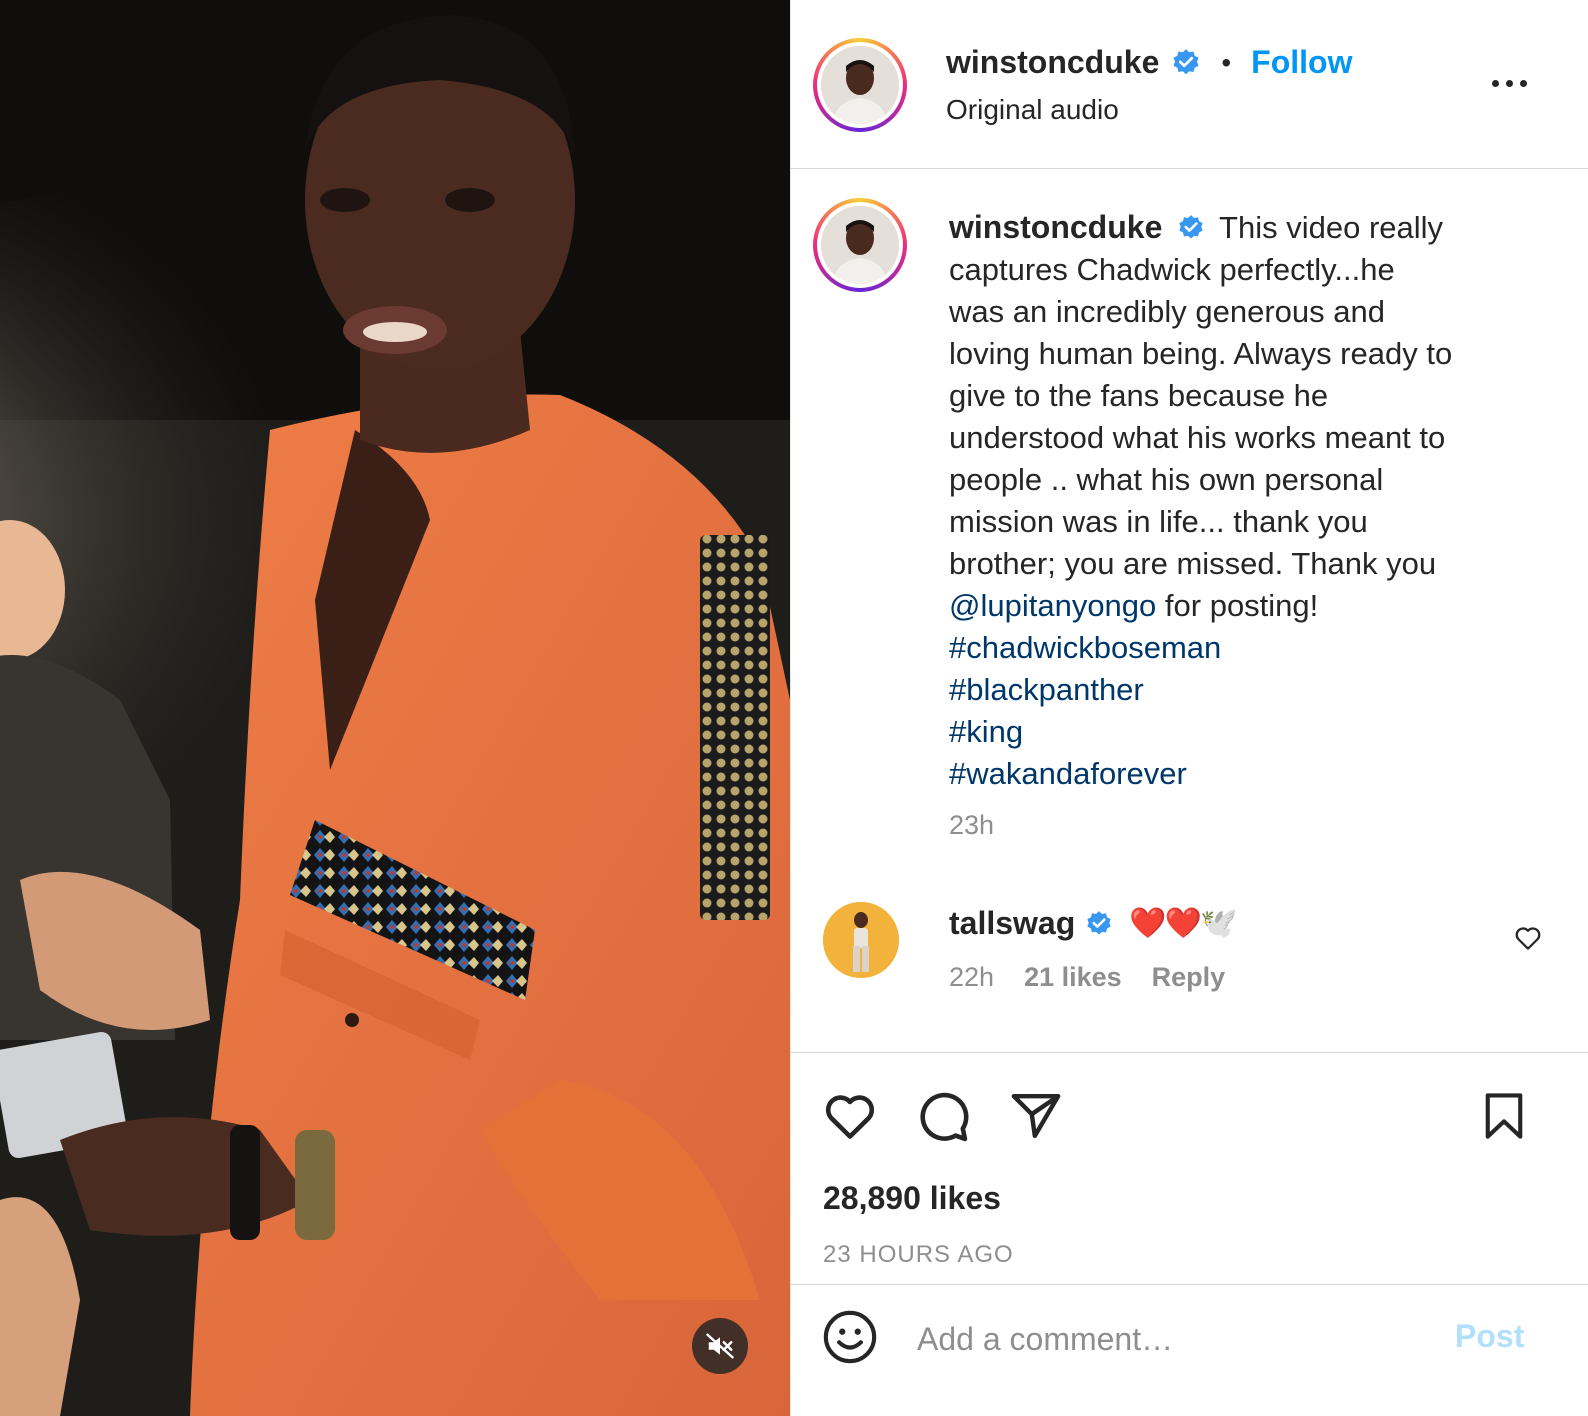  I want to click on caption-timestamp: 23h, so click(971, 825).